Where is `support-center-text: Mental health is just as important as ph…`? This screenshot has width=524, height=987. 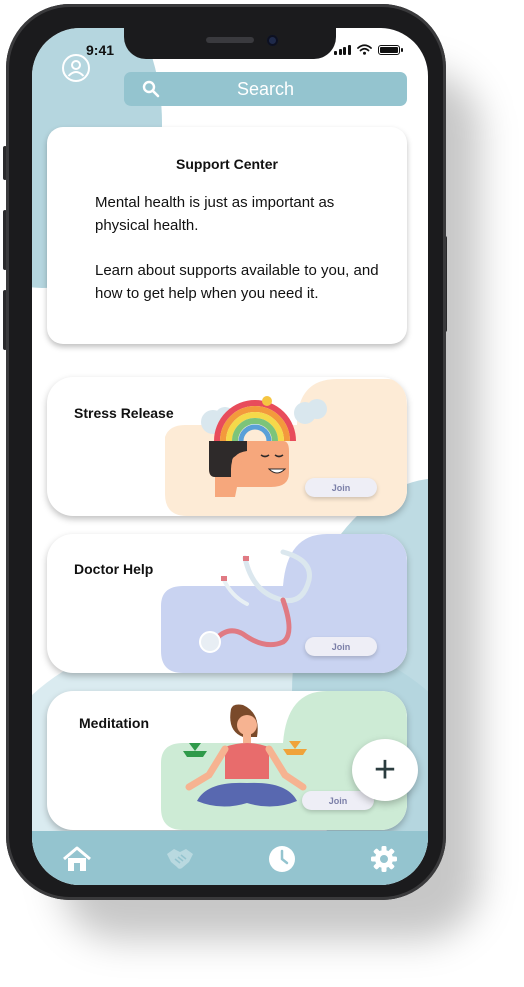
support-center-text: Mental health is just as important as ph… is located at coordinates (215, 214).